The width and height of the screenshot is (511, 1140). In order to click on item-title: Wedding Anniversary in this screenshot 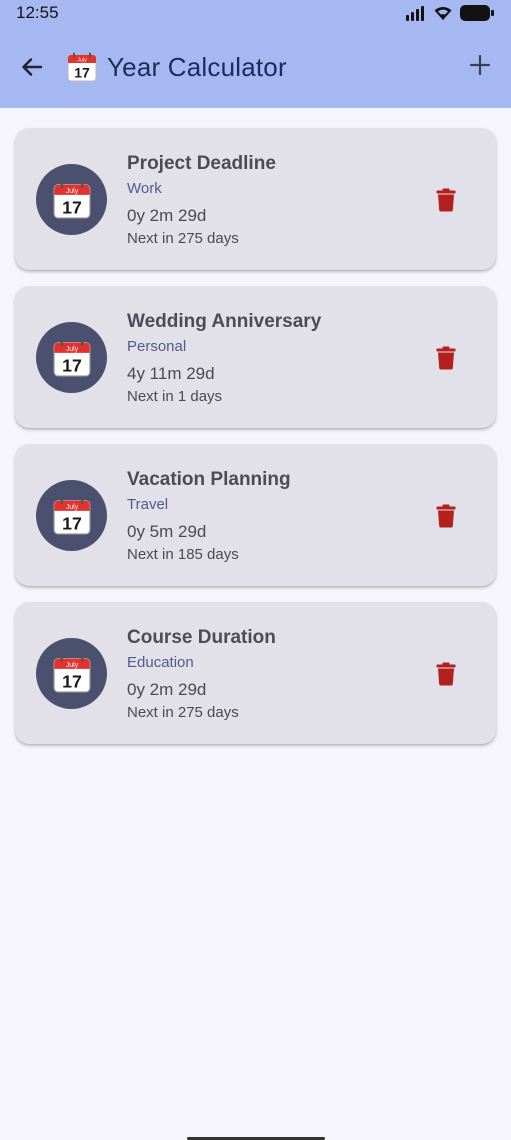, I will do `click(224, 321)`.